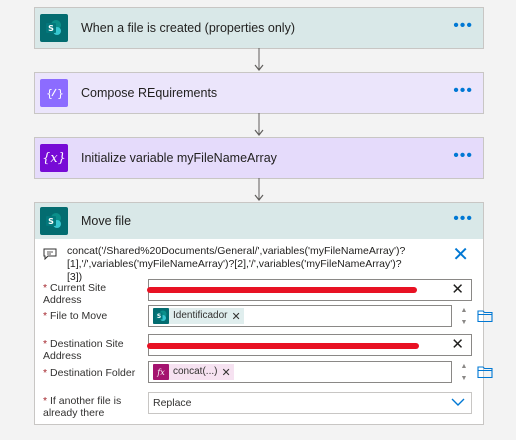  What do you see at coordinates (188, 28) in the screenshot?
I see `trigger-step-title: When a file is created (properties only)` at bounding box center [188, 28].